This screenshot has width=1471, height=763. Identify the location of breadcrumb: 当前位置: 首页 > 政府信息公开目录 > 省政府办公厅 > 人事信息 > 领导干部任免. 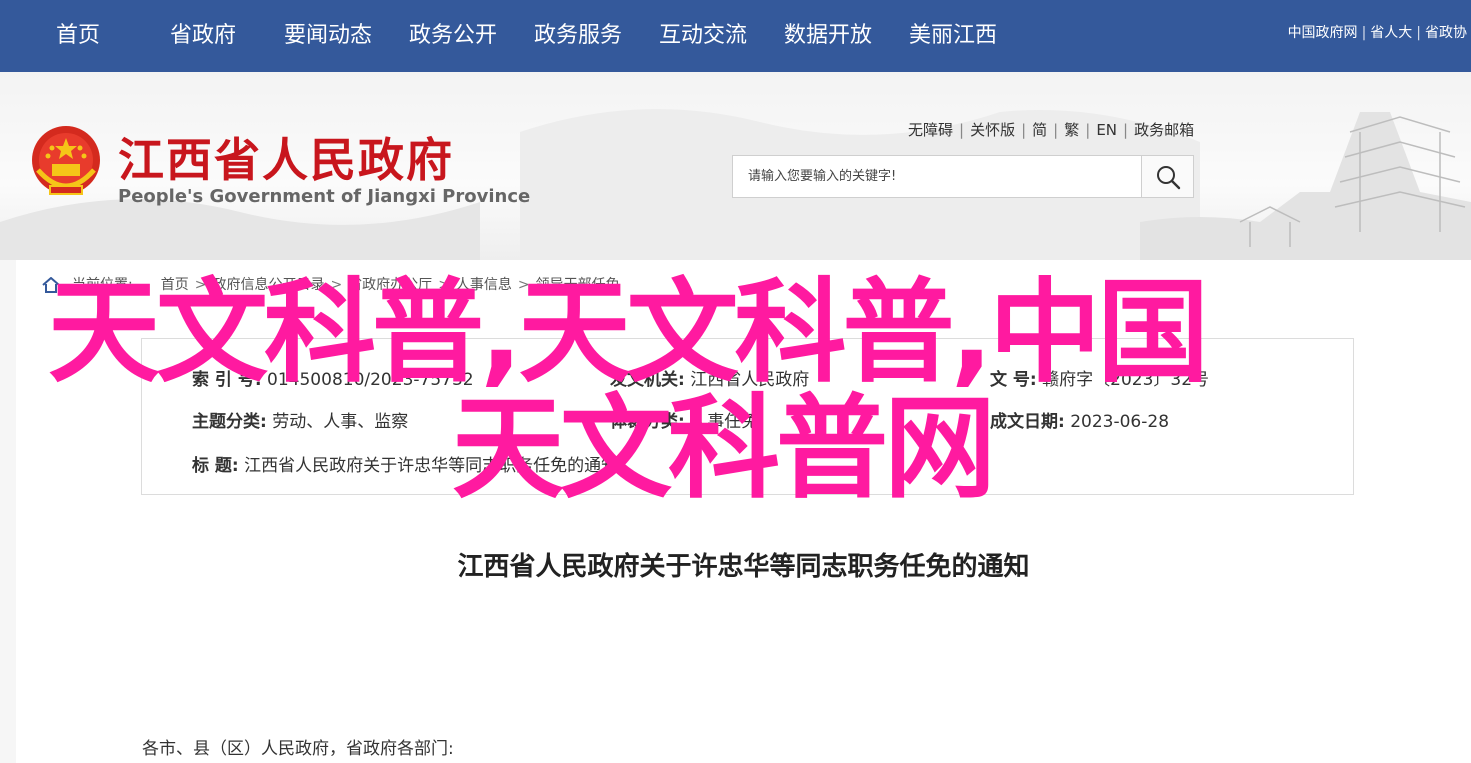
(331, 284).